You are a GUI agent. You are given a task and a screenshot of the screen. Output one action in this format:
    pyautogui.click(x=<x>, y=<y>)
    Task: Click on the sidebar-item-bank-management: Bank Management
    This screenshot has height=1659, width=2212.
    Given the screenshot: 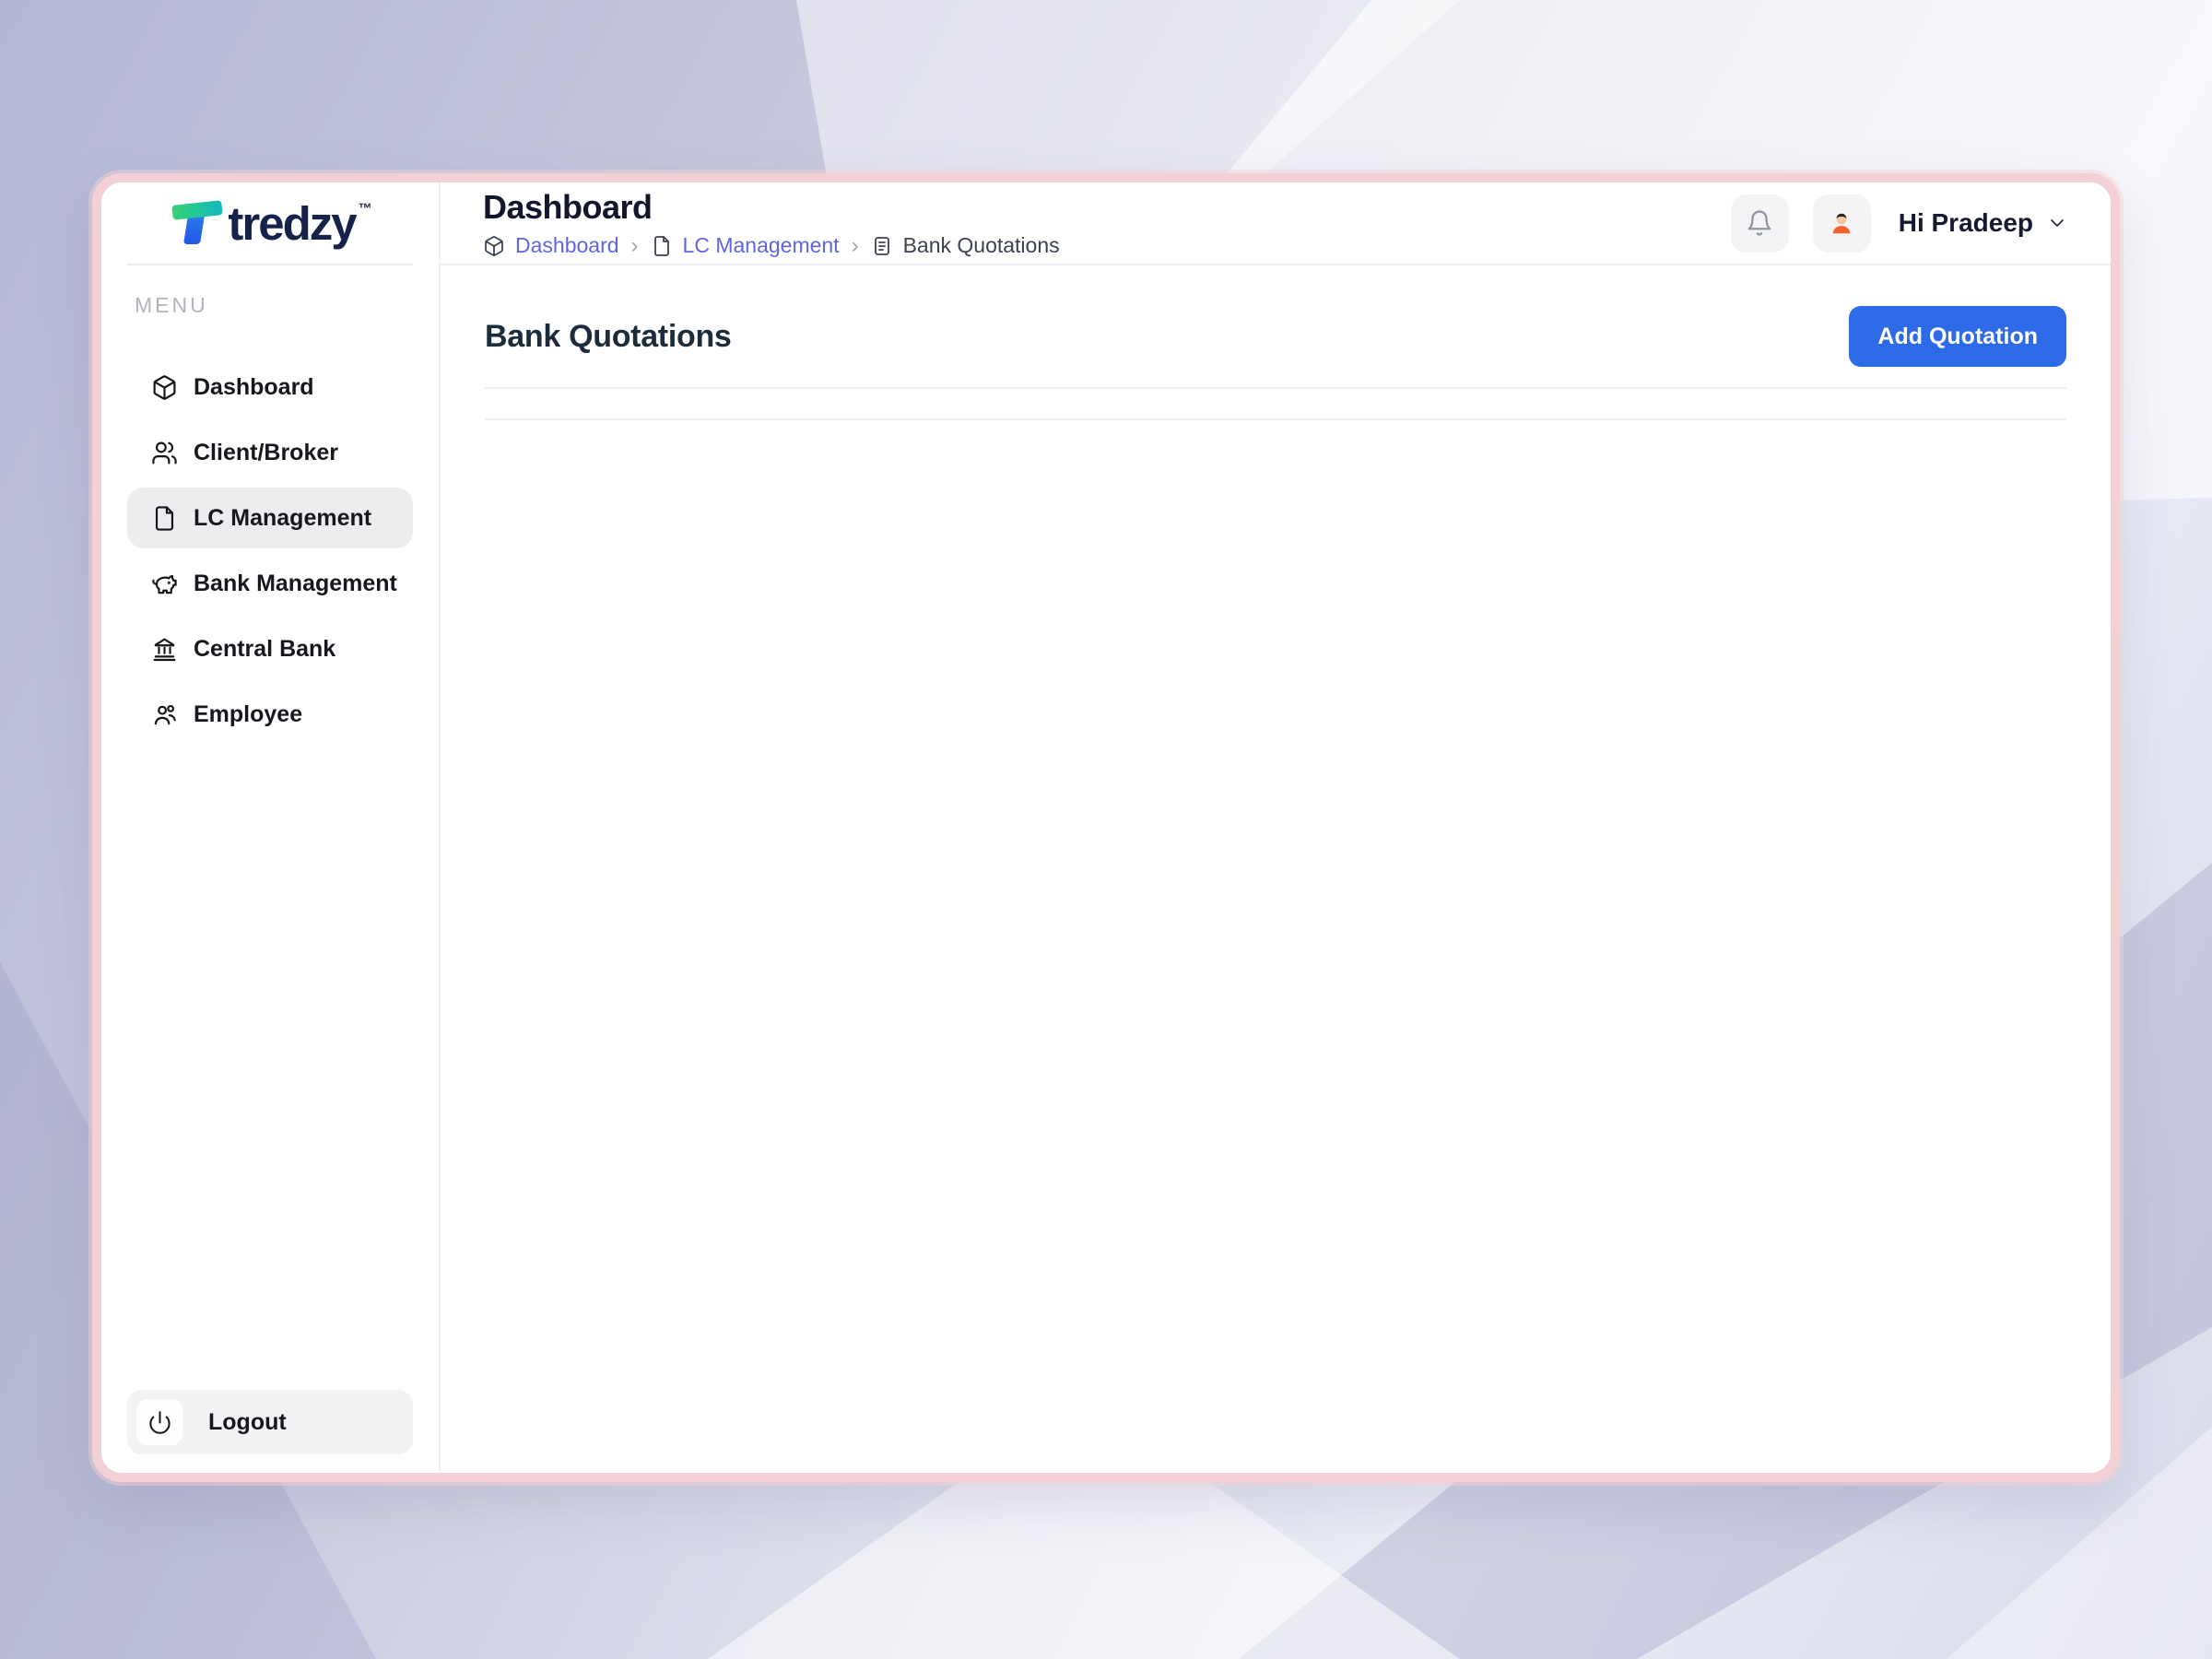 What is the action you would take?
    pyautogui.click(x=270, y=583)
    